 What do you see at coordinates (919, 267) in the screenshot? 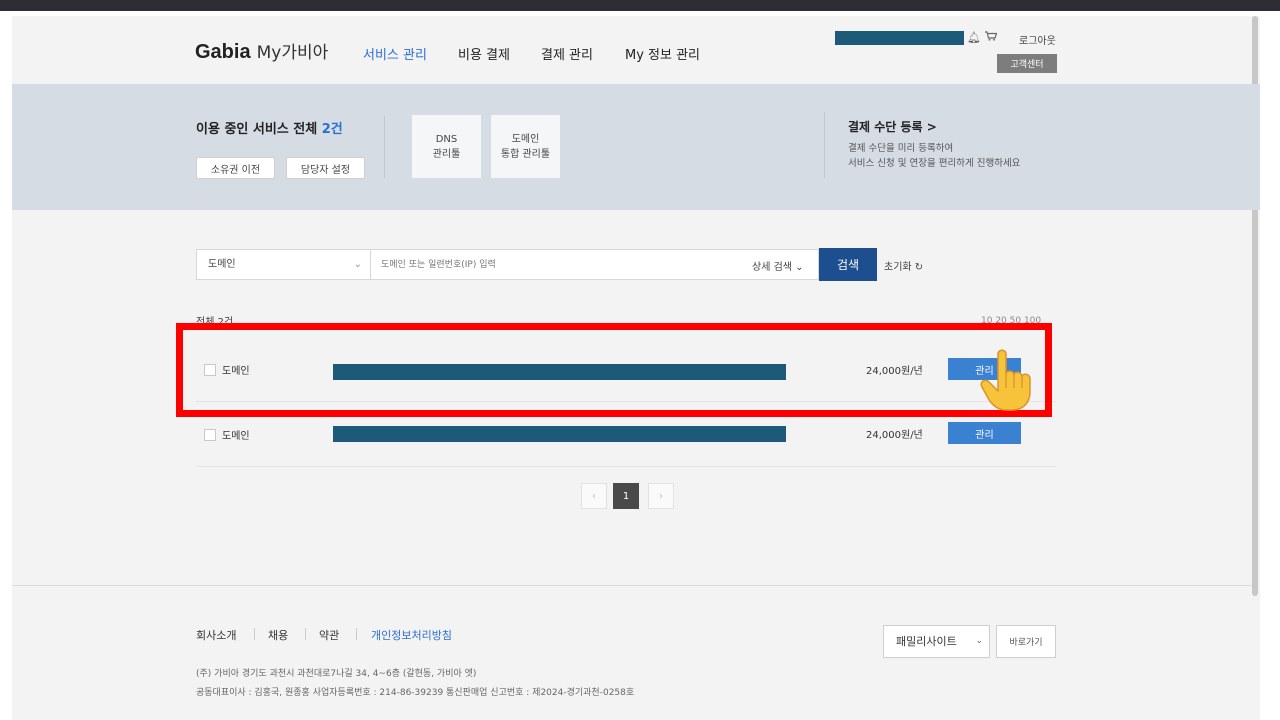
I see `refresh-icon: ↻` at bounding box center [919, 267].